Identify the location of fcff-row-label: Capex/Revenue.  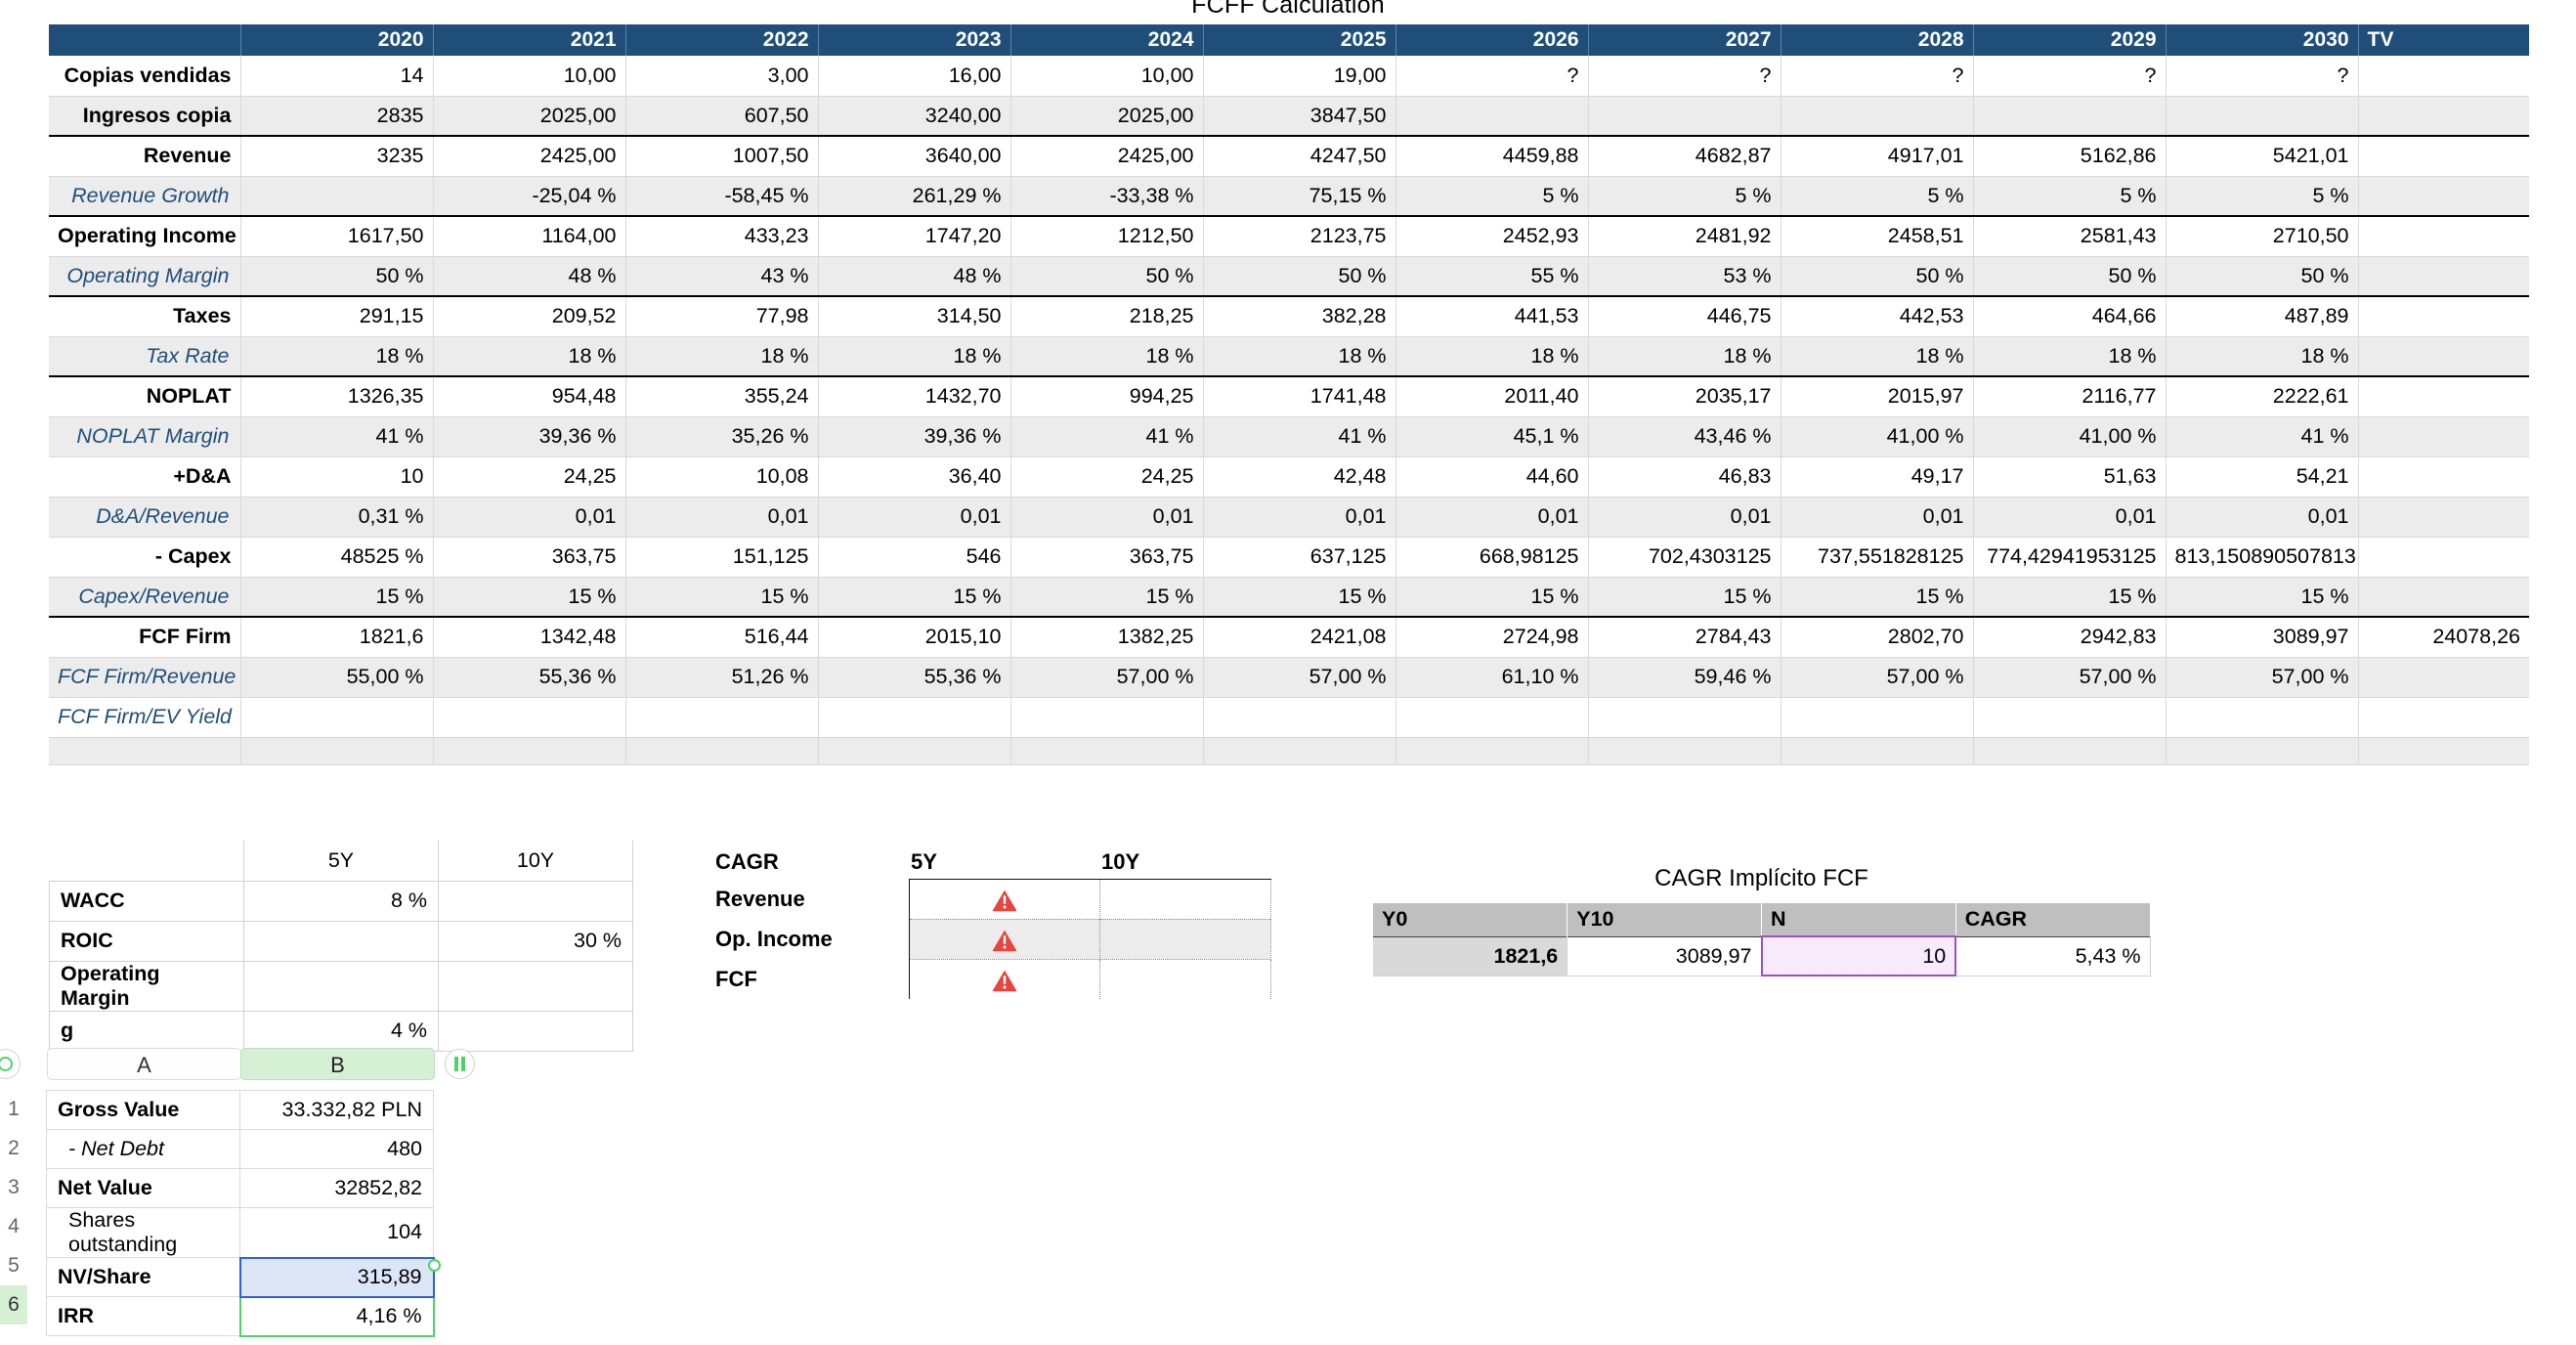
(145, 598).